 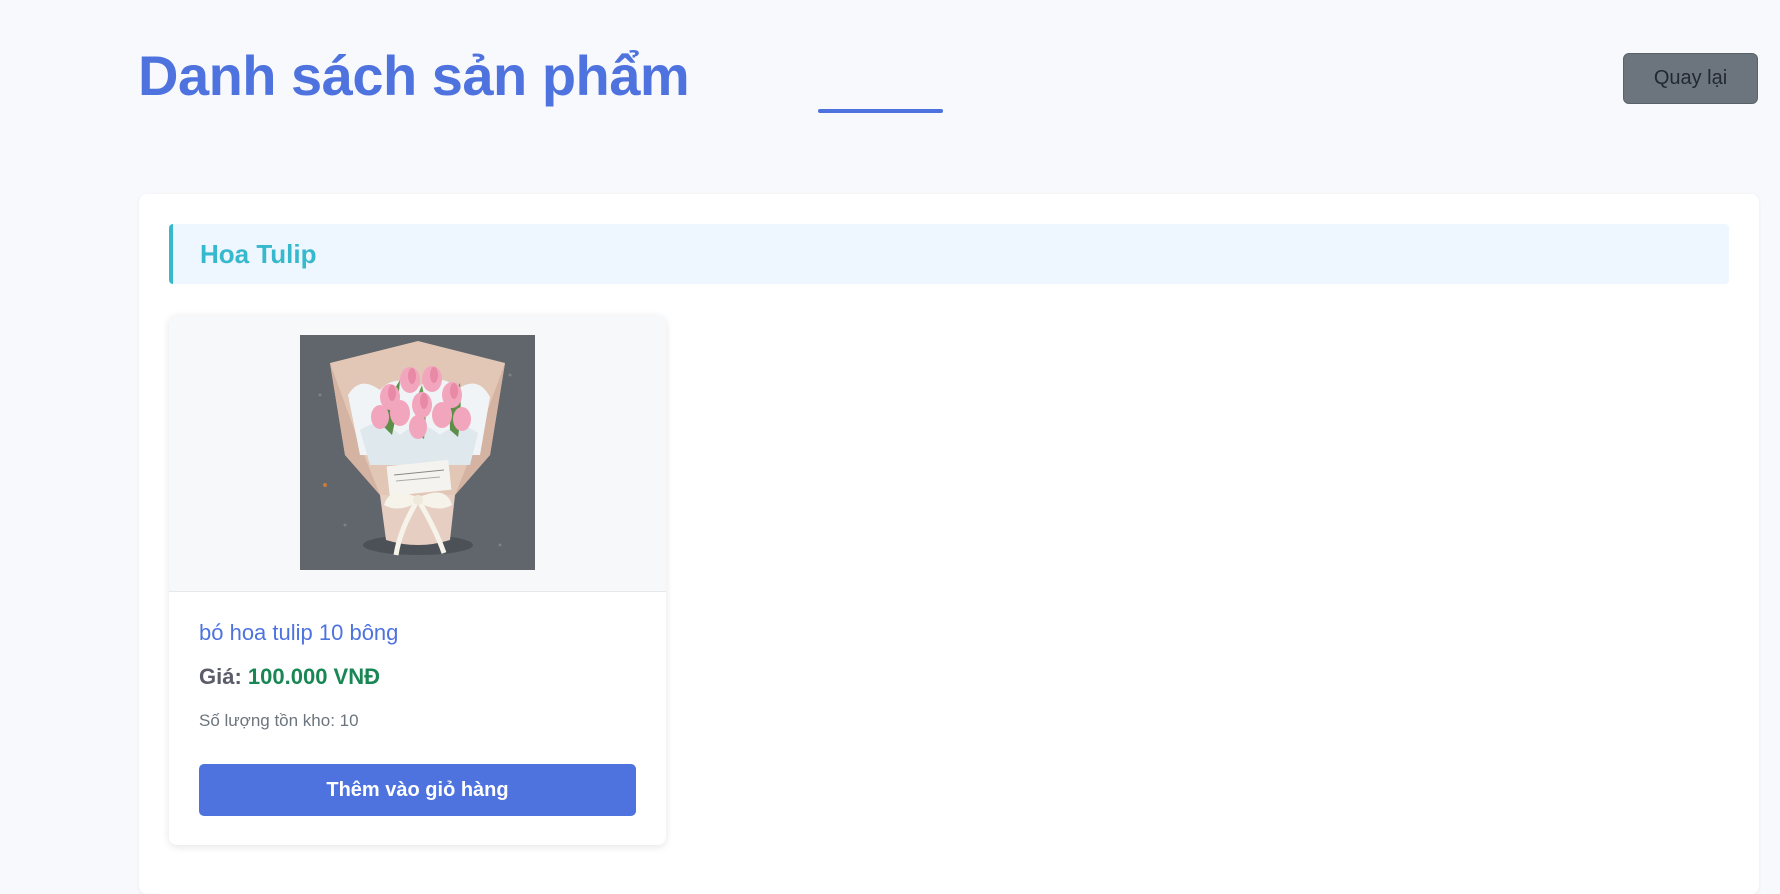 I want to click on product-name: bó hoa tulip 10 bông, so click(x=298, y=633).